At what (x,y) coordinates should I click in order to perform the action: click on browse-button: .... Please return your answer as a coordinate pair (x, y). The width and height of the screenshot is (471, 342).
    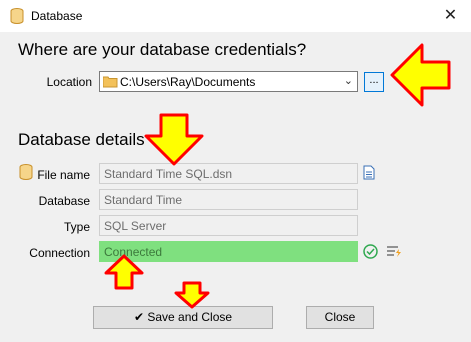
    Looking at the image, I should click on (374, 82).